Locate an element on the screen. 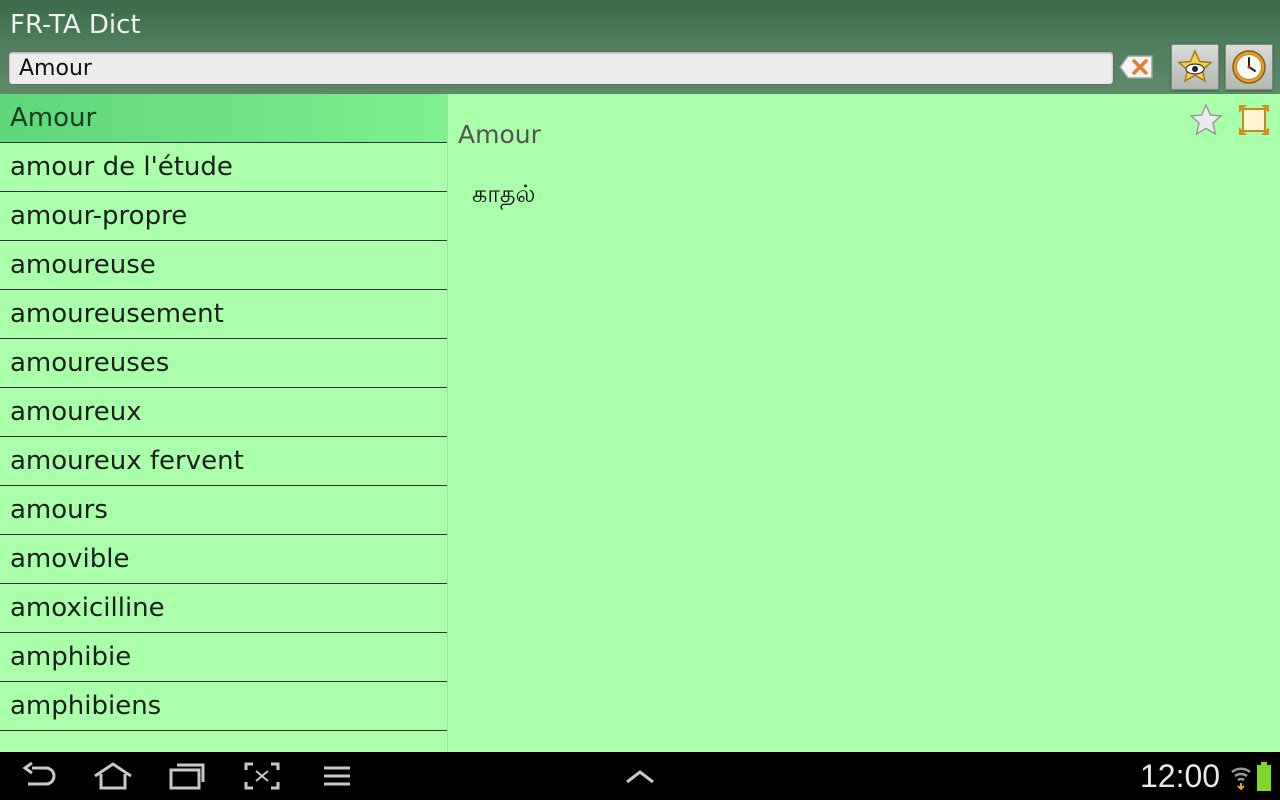 The width and height of the screenshot is (1280, 800). app-title: FR-TA Dict is located at coordinates (75, 25).